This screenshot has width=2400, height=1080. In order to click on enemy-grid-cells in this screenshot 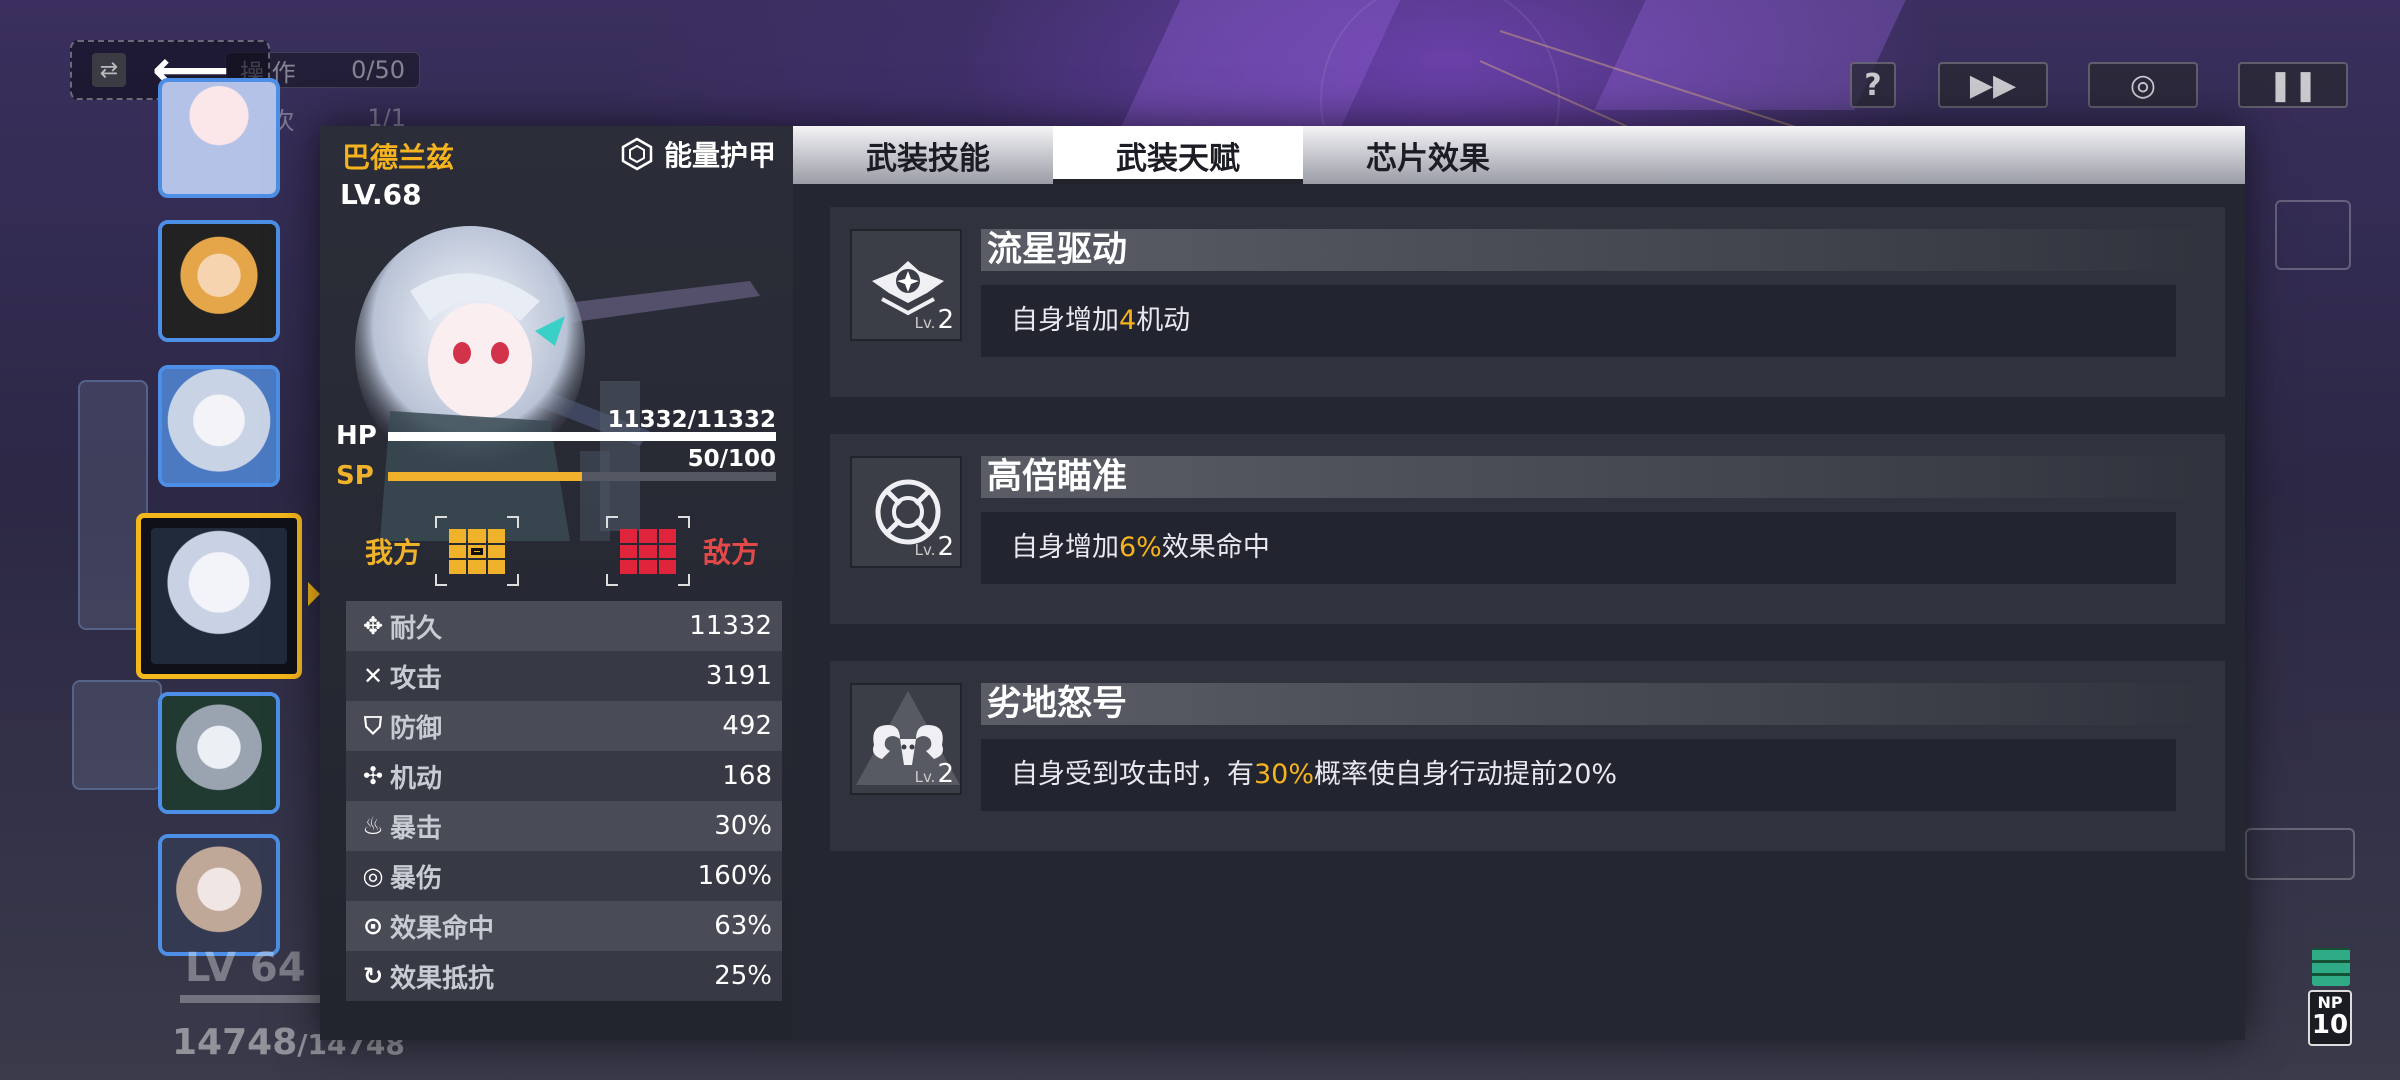, I will do `click(648, 551)`.